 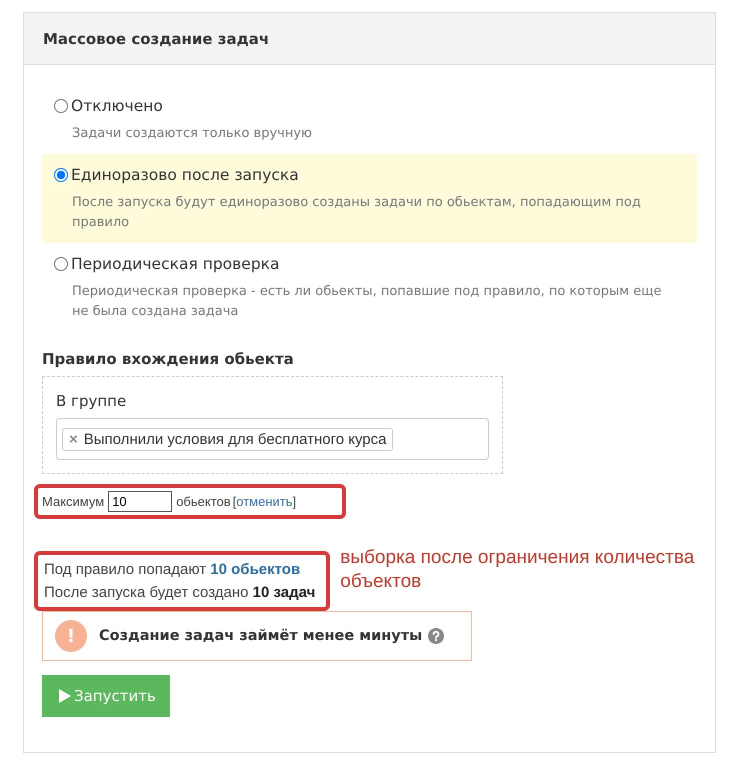 I want to click on tag-select-field: × Выполнили условия для бесплатного курса, so click(x=272, y=439).